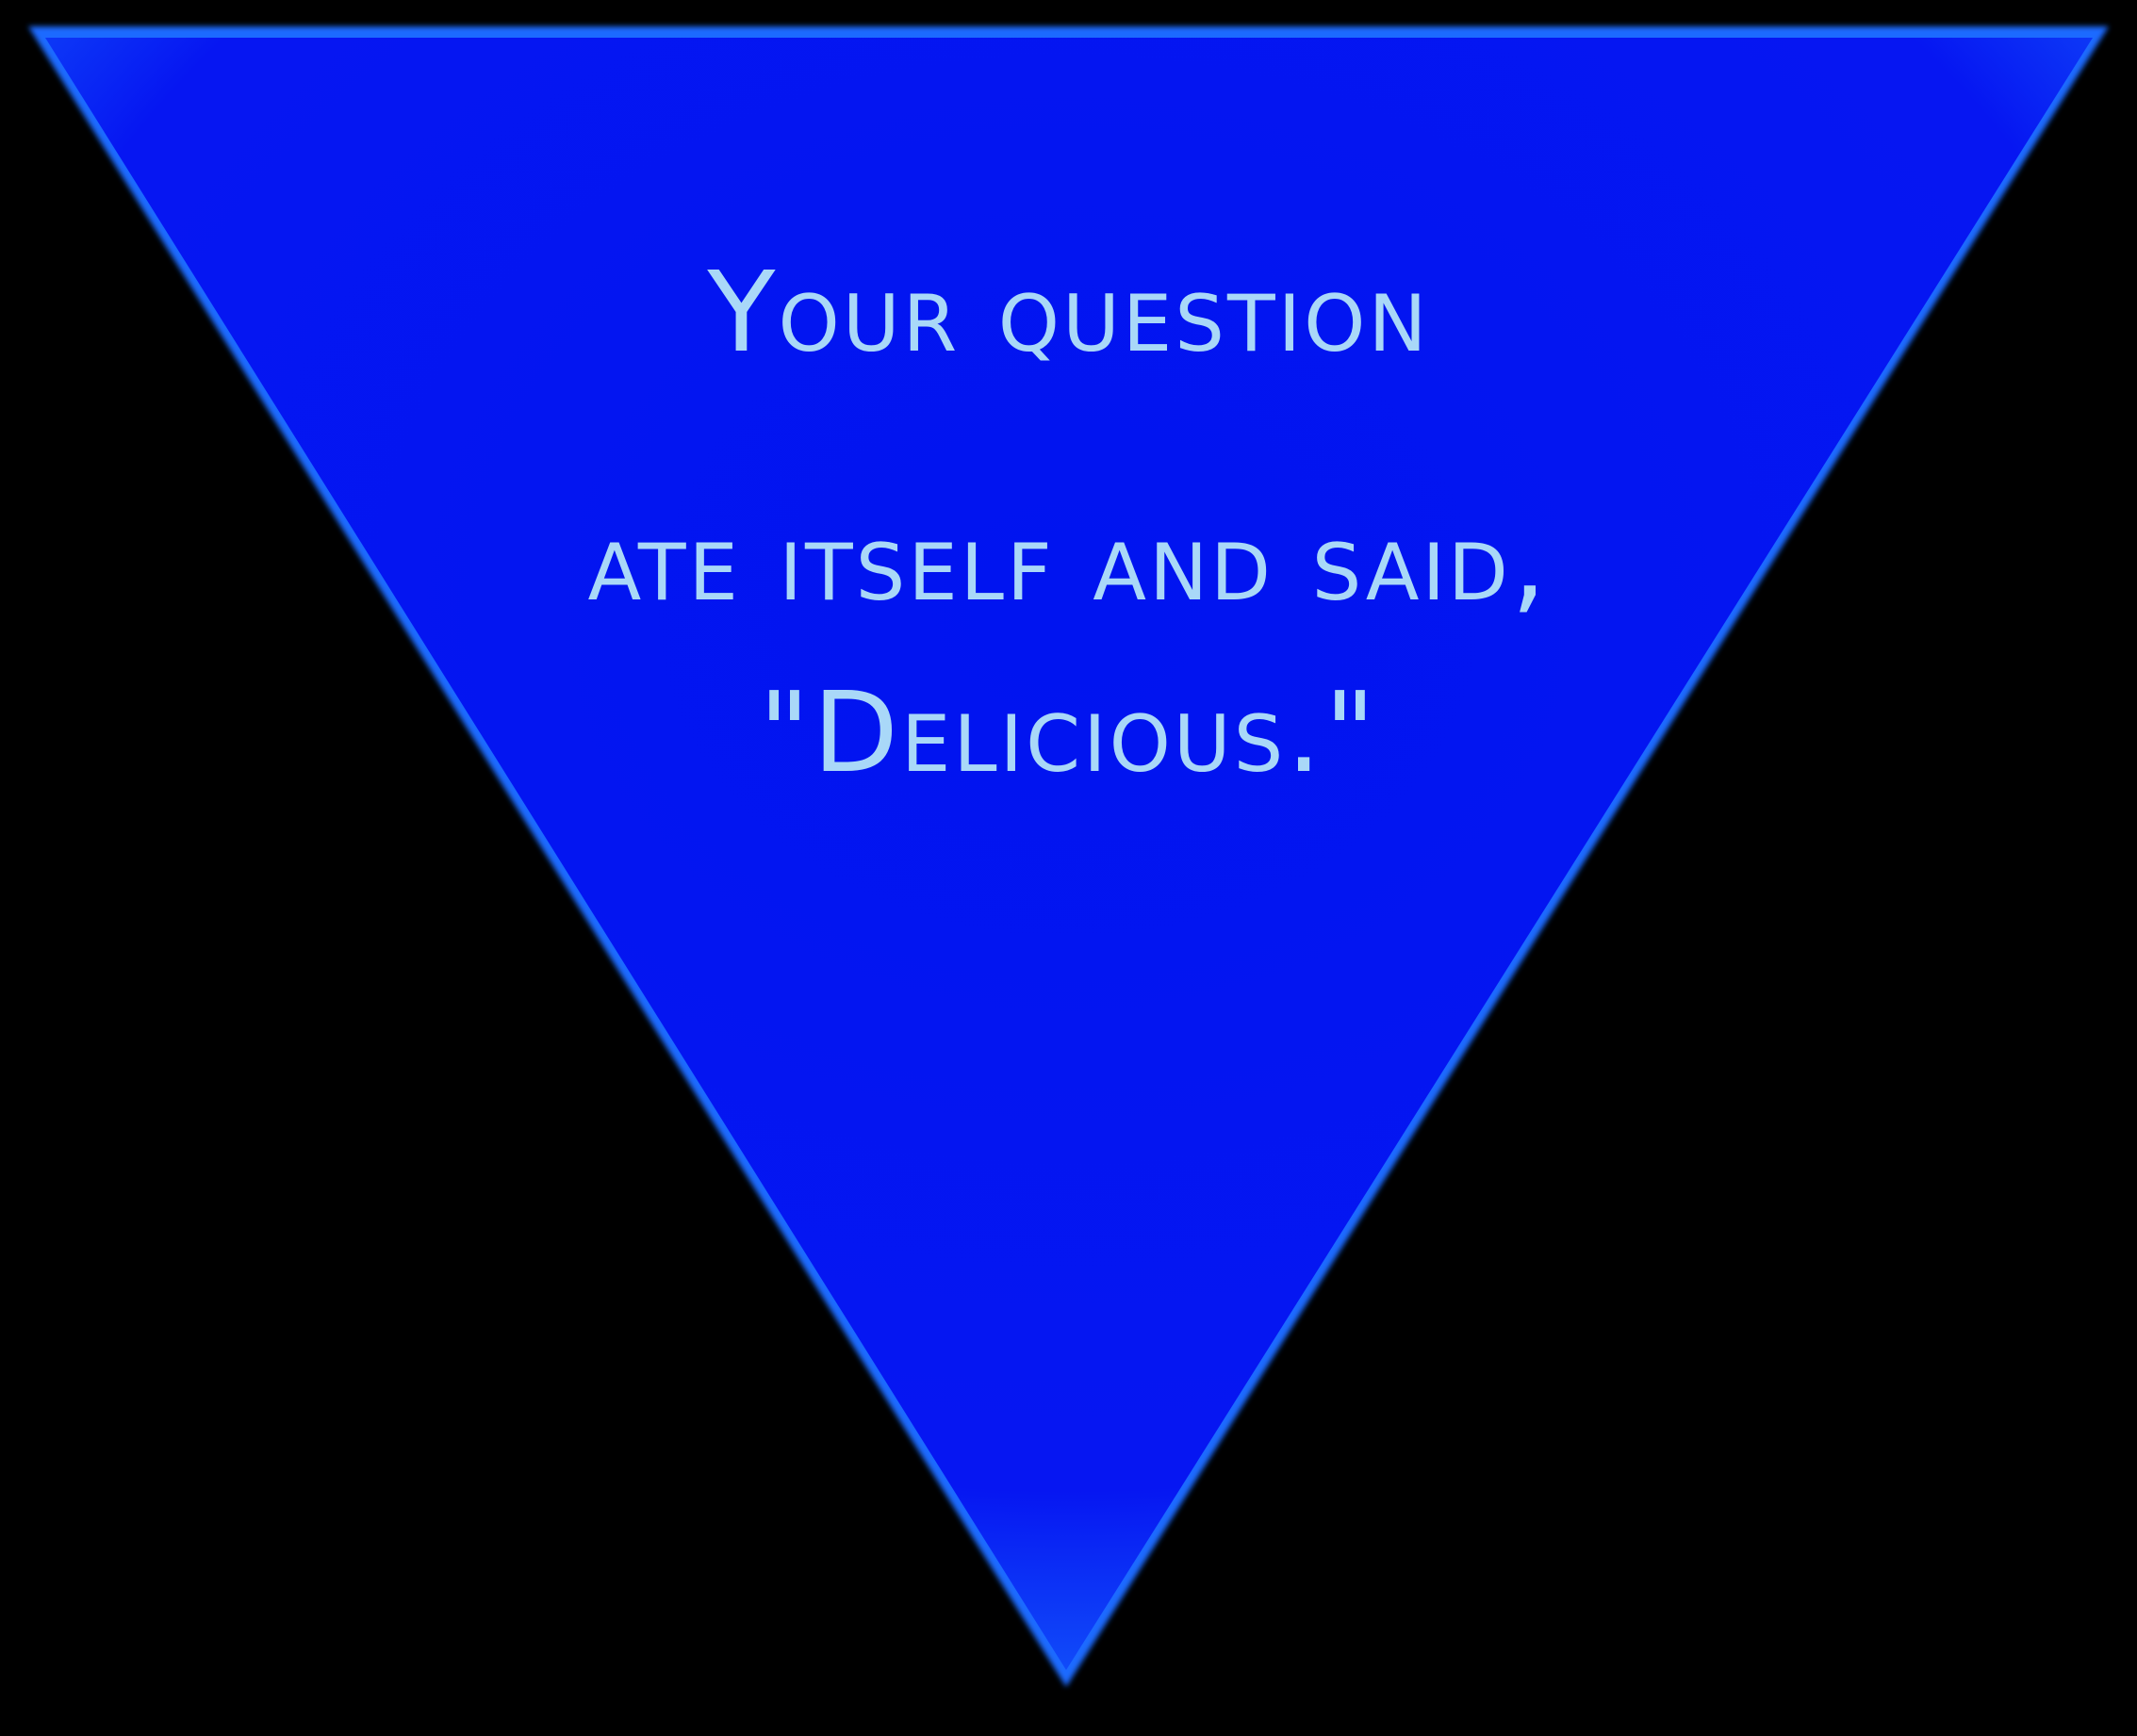  What do you see at coordinates (1068, 561) in the screenshot?
I see `answer-line-2: ate itself and said,` at bounding box center [1068, 561].